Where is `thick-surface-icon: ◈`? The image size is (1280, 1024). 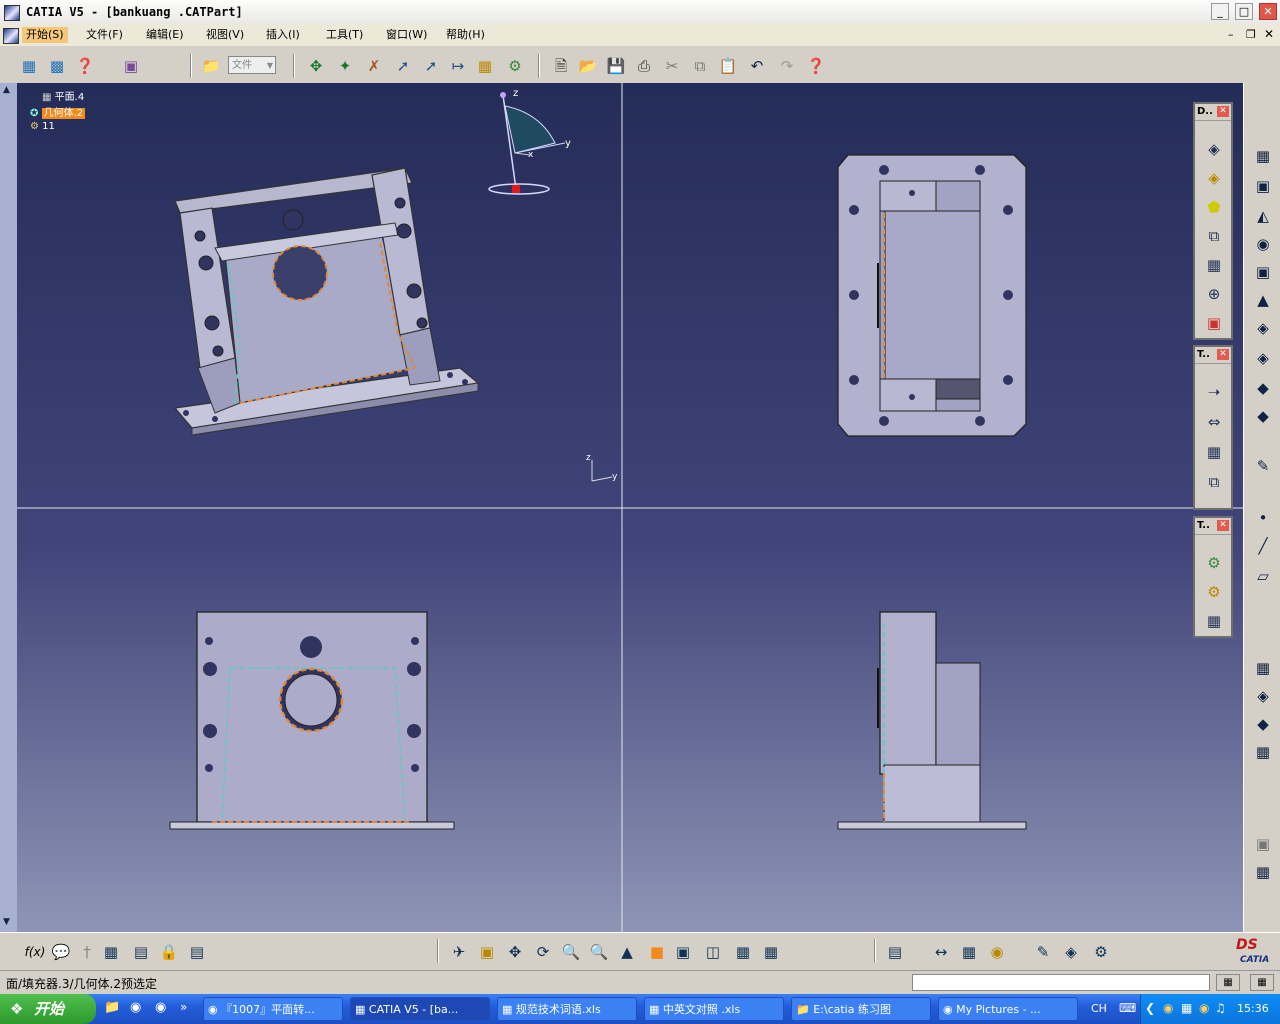
thick-surface-icon: ◈ is located at coordinates (1263, 696).